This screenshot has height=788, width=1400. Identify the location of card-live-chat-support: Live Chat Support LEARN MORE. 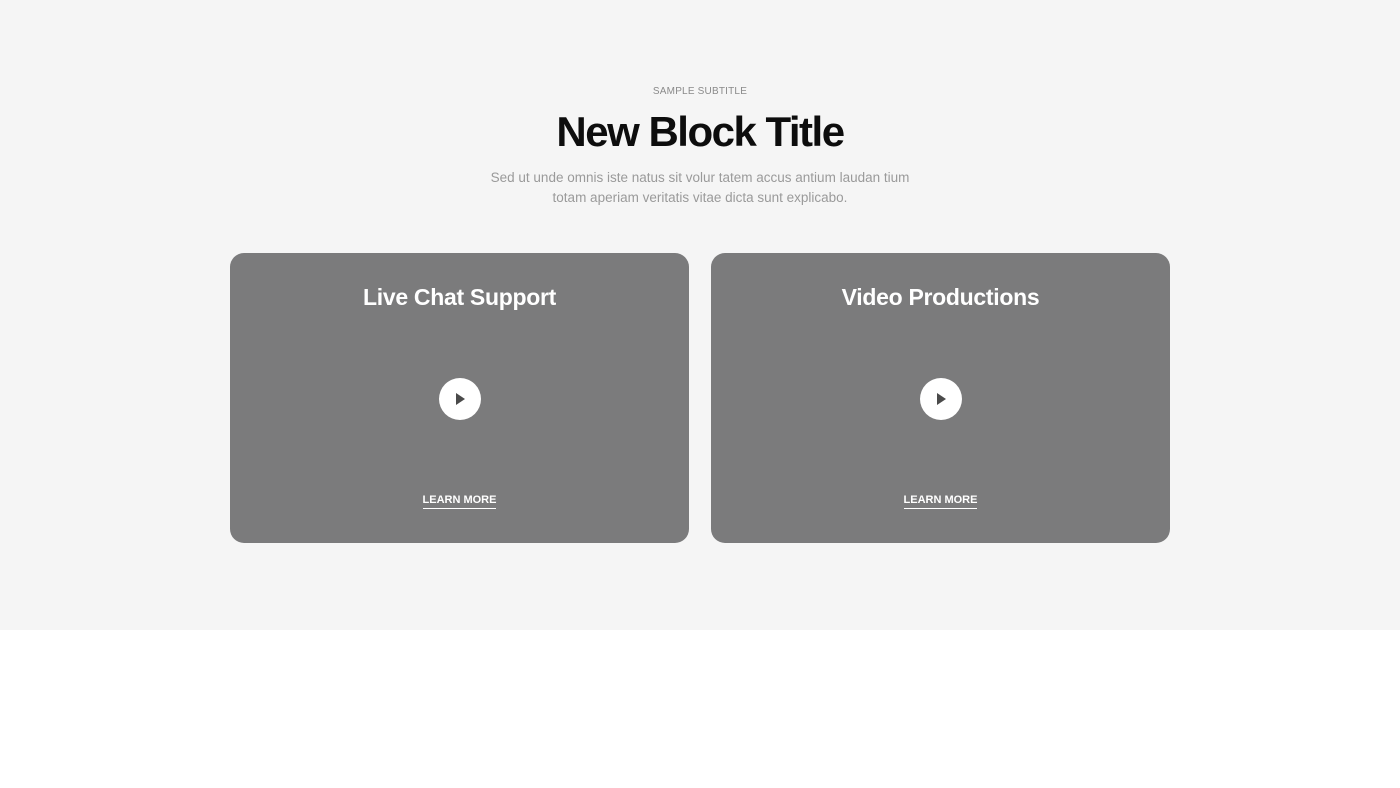
(459, 398).